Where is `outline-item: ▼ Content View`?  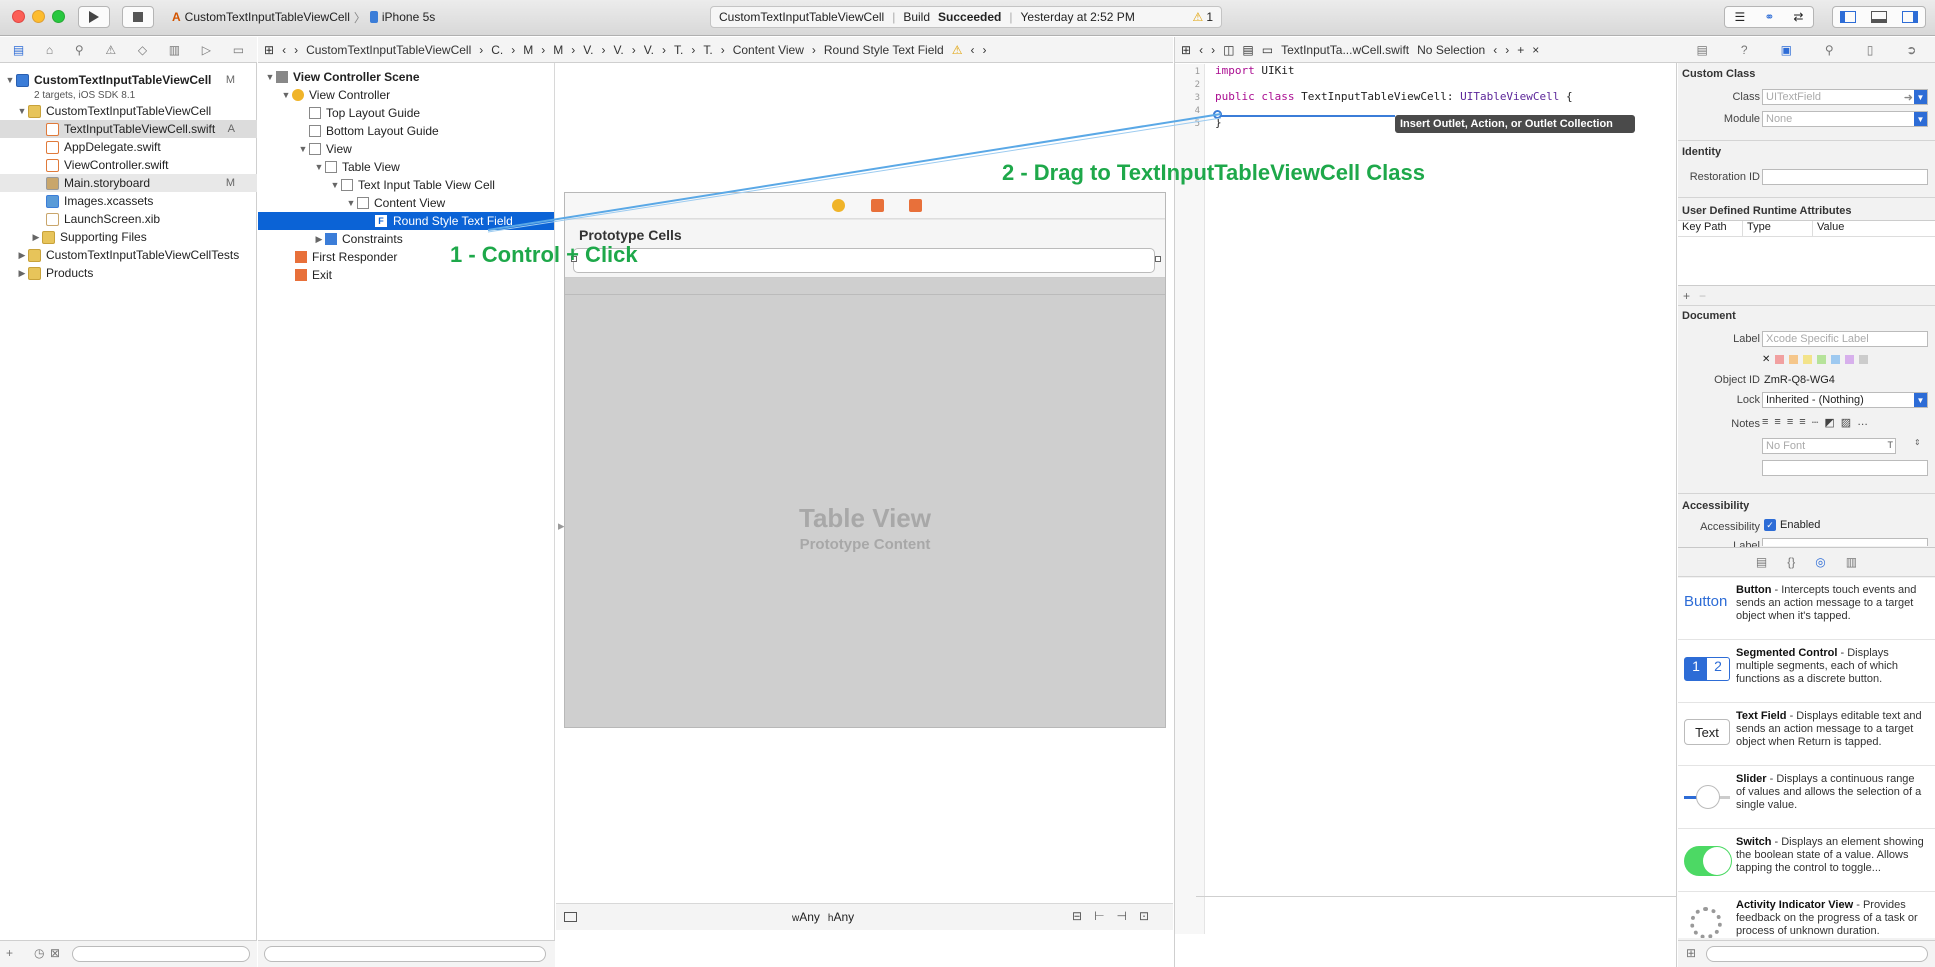 outline-item: ▼ Content View is located at coordinates (395, 203).